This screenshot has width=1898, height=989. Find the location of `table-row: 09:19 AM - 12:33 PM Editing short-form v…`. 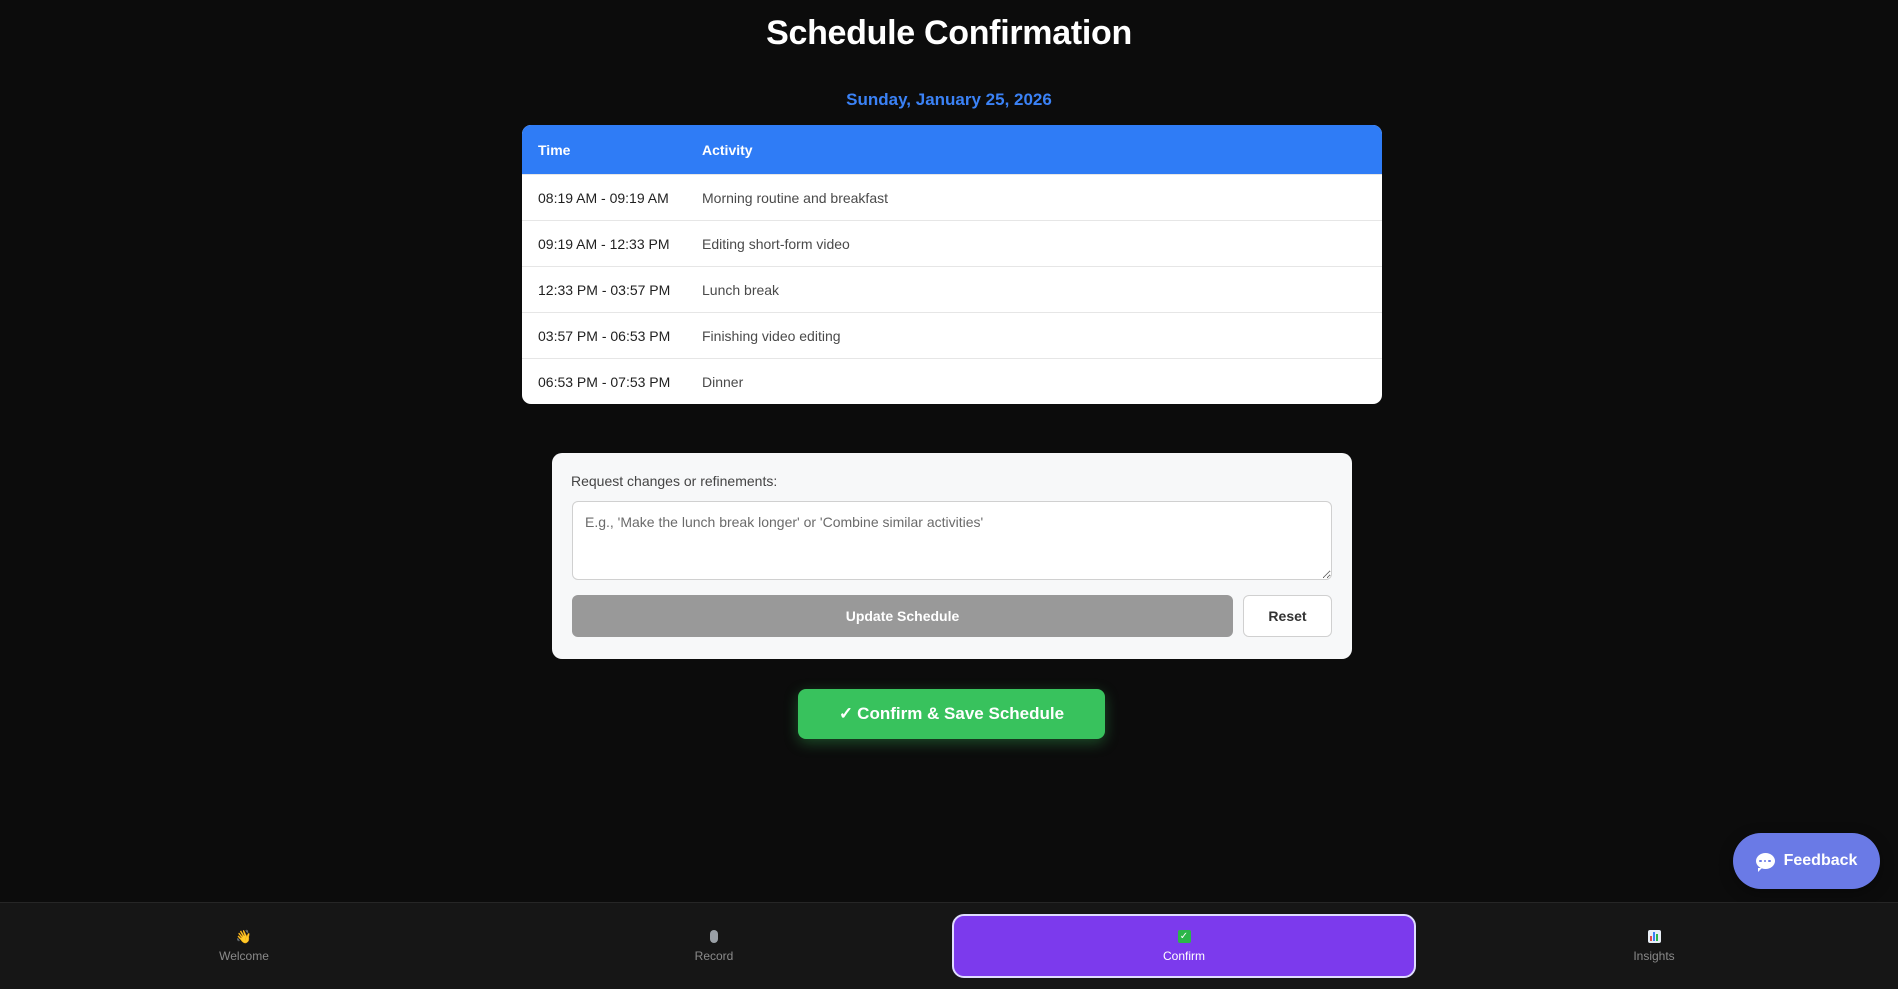

table-row: 09:19 AM - 12:33 PM Editing short-form v… is located at coordinates (952, 243).